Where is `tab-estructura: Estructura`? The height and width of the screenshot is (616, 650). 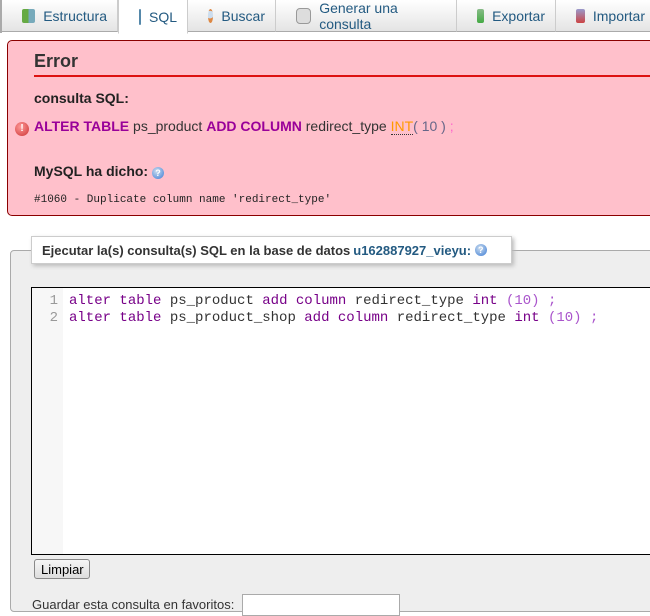
tab-estructura: Estructura is located at coordinates (60, 16).